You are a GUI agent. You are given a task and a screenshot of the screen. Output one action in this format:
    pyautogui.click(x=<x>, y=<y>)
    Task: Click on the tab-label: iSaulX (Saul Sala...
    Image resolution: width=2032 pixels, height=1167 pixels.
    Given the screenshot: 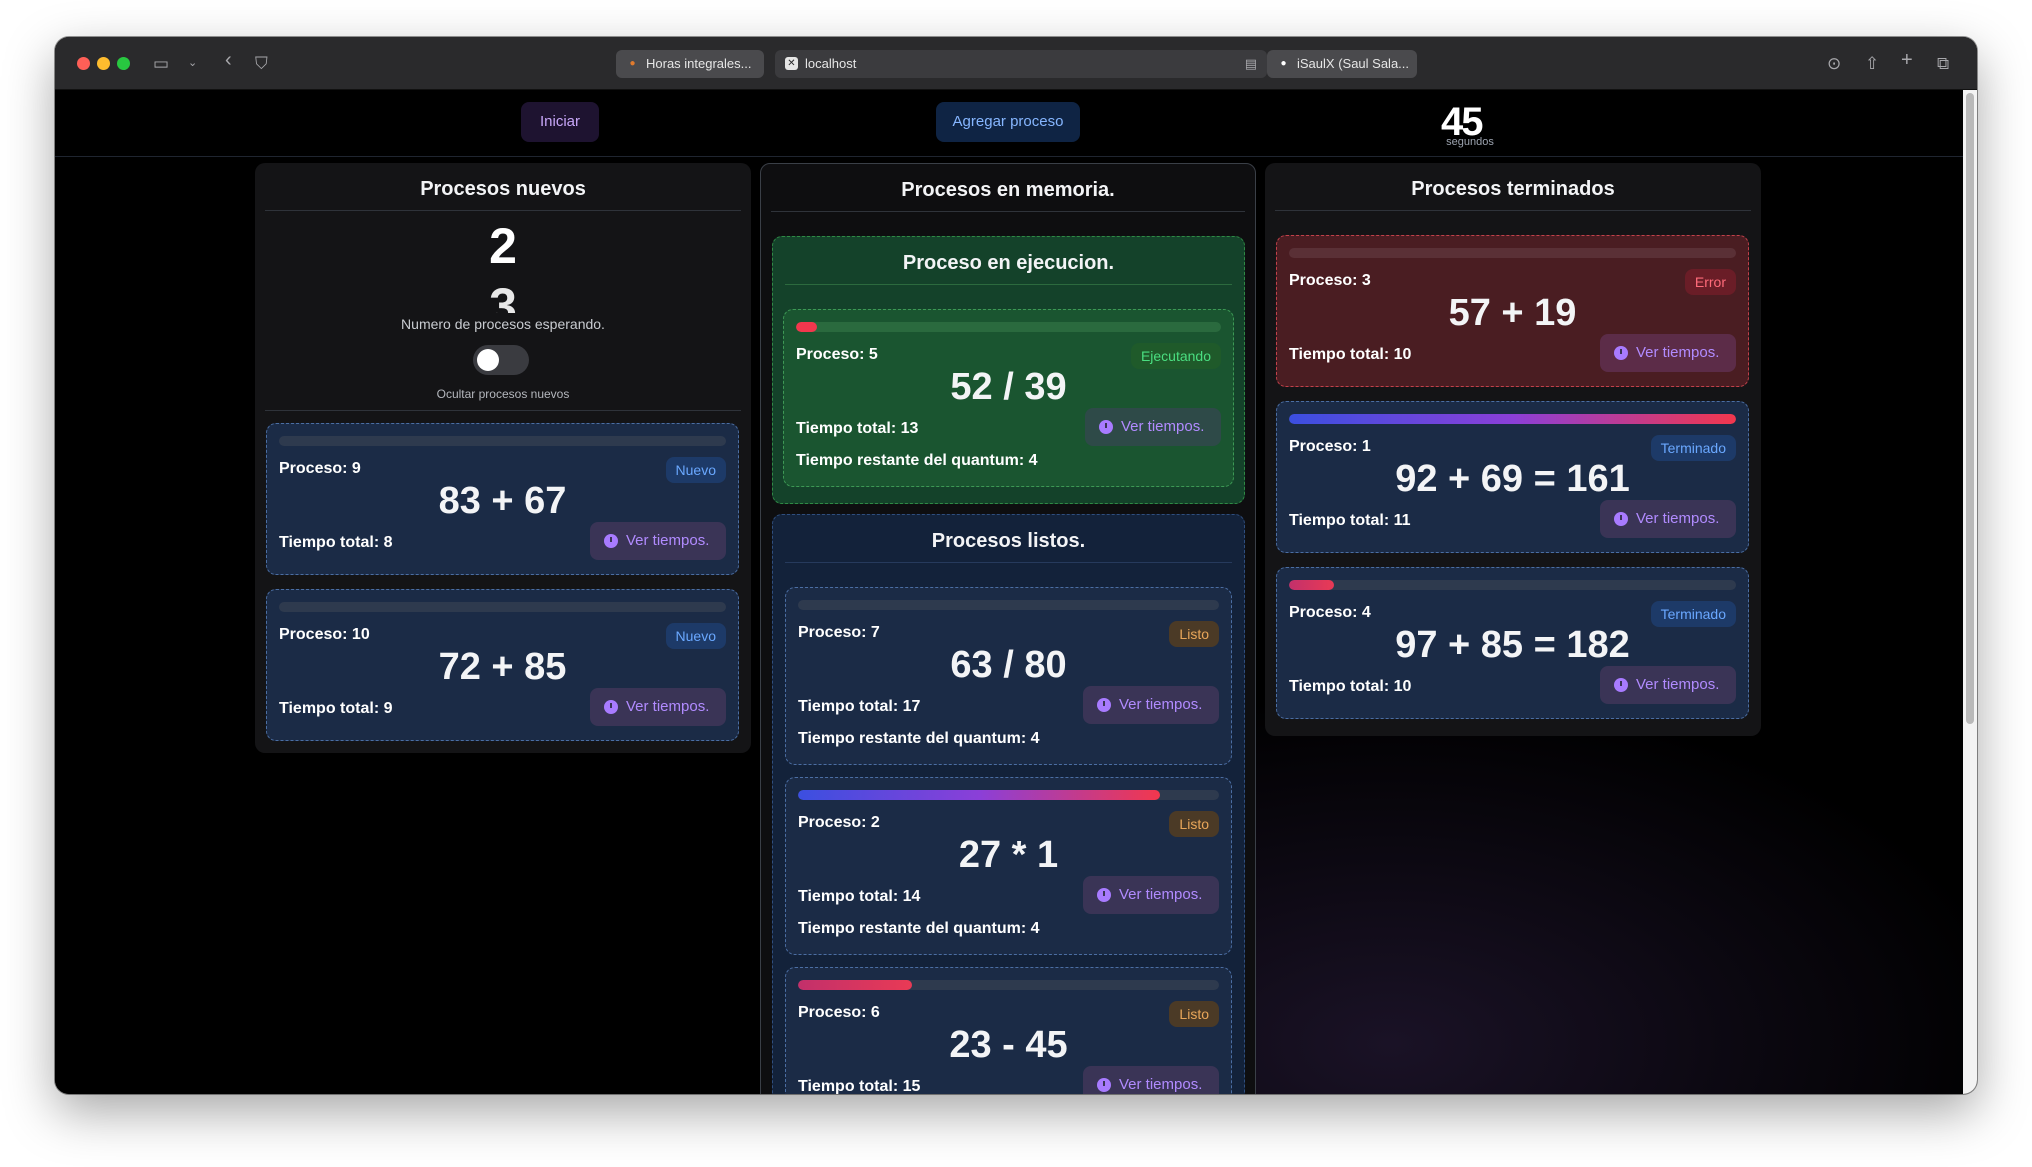 What is the action you would take?
    pyautogui.click(x=1353, y=63)
    